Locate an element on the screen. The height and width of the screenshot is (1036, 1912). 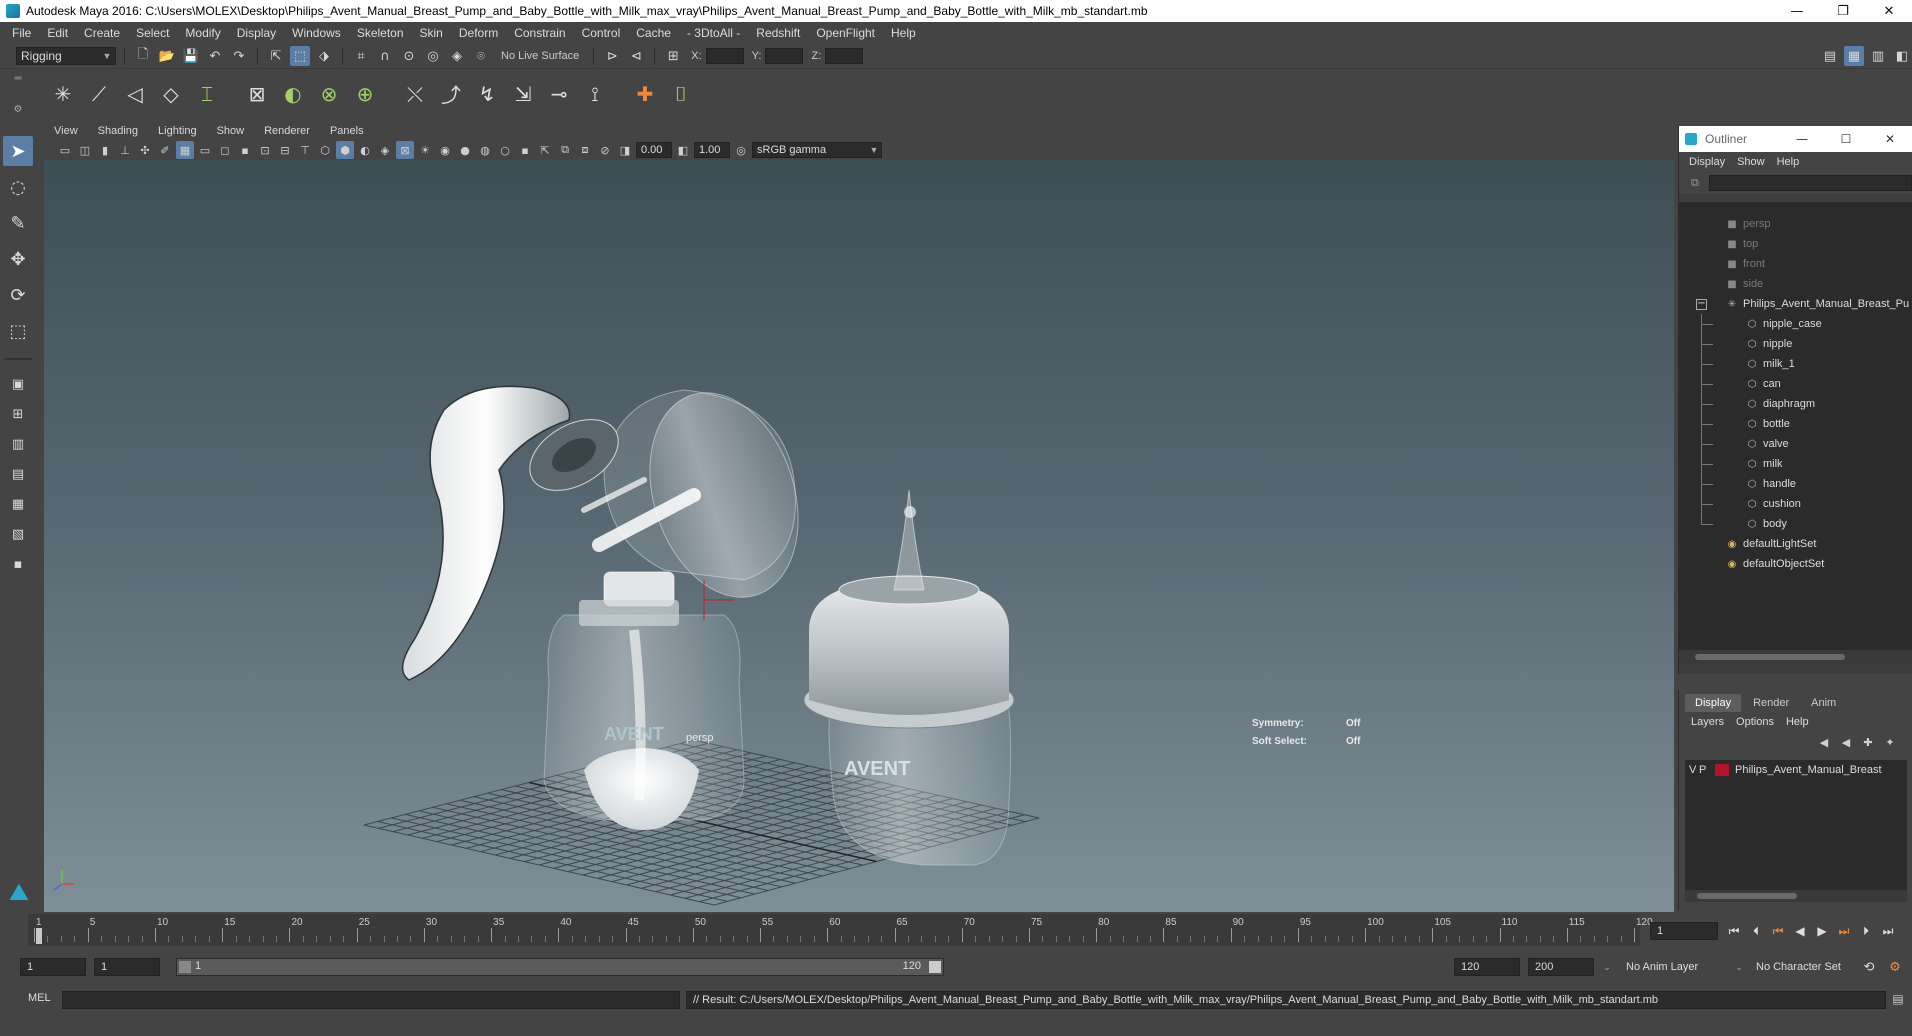
view-transform-dropdown: sRGB gamma ▼ is located at coordinates (817, 150).